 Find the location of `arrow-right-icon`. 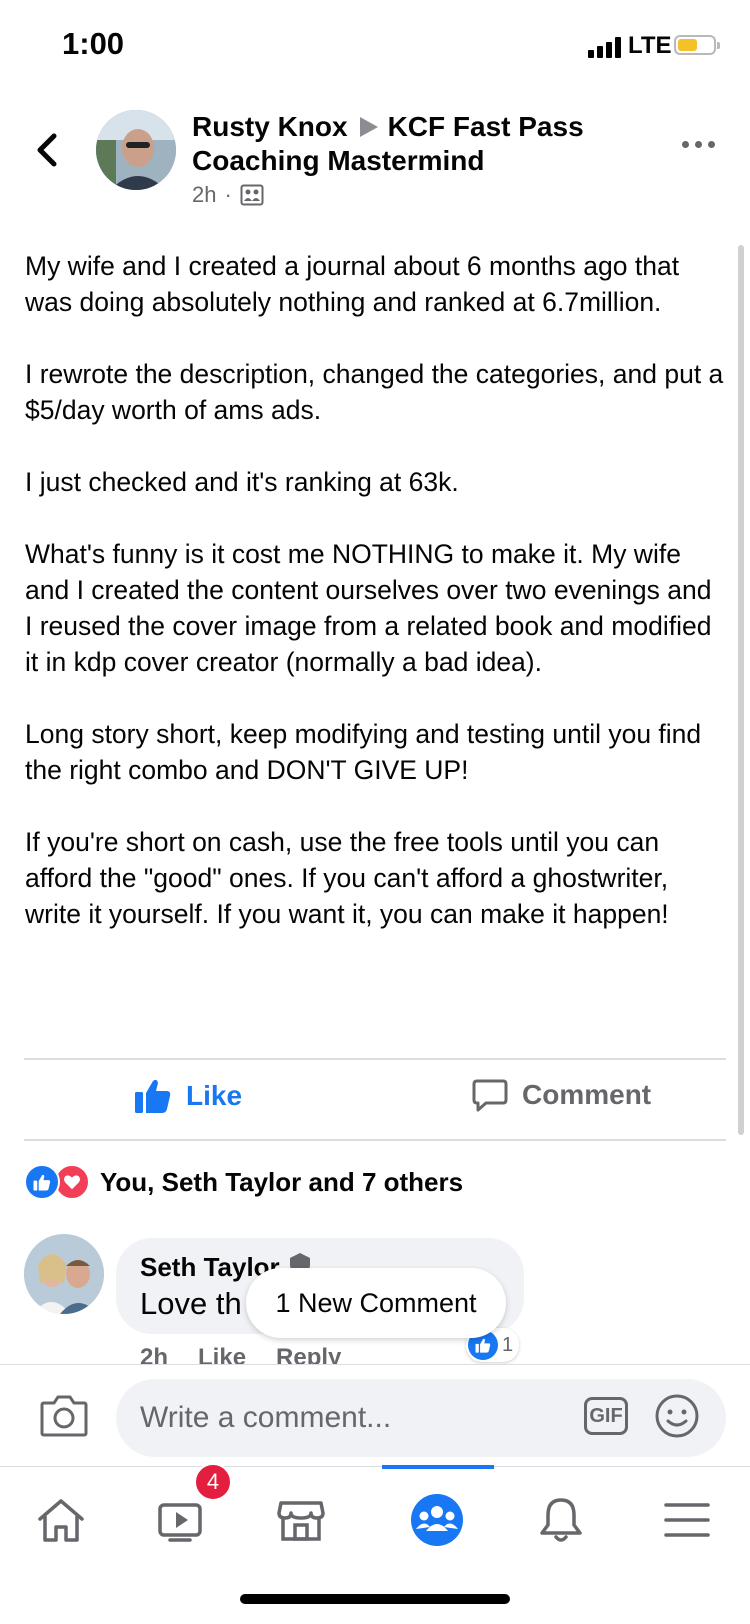

arrow-right-icon is located at coordinates (368, 126).